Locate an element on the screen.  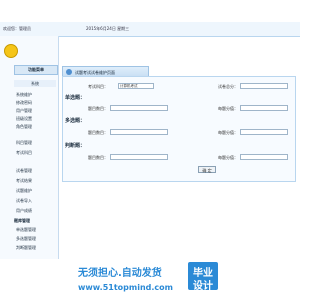
judge-count-label: 题目数目： is located at coordinates (98, 157).